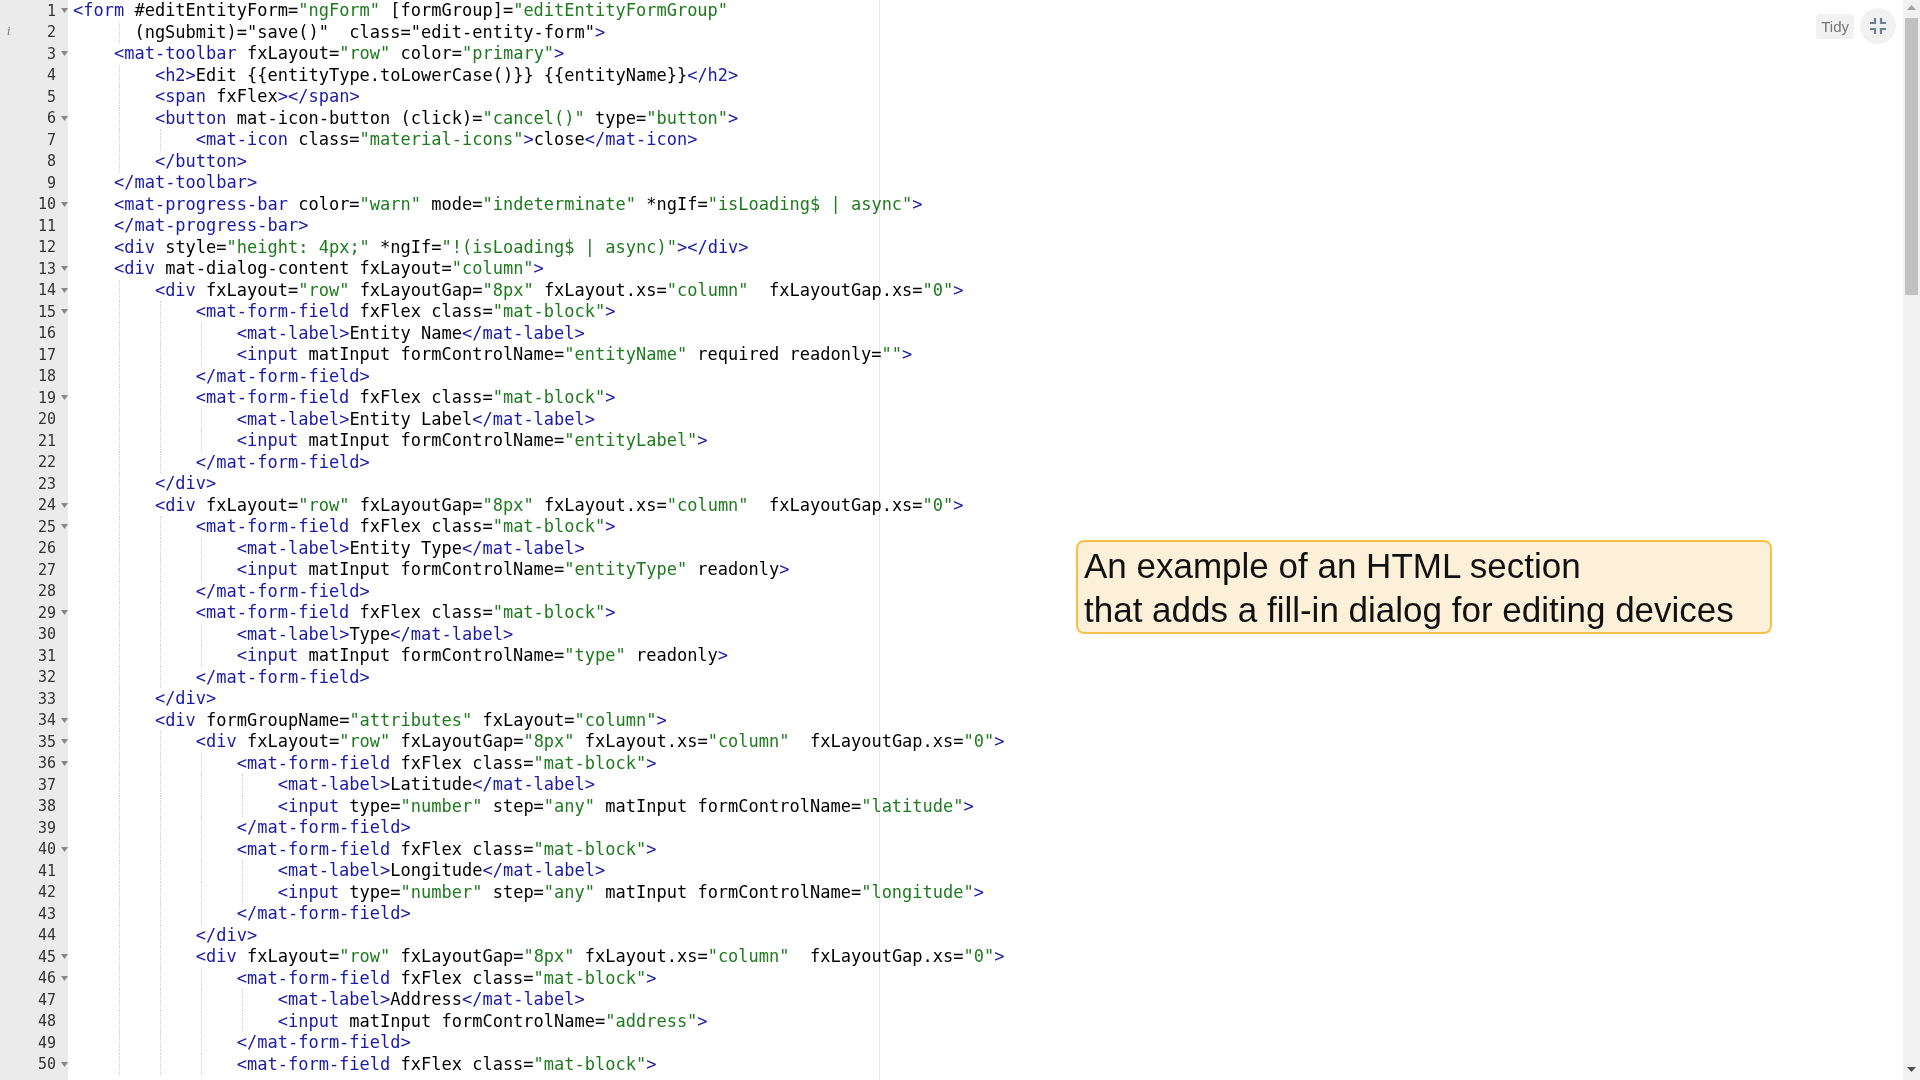 This screenshot has width=1920, height=1080. I want to click on line-number: 40, so click(46, 849).